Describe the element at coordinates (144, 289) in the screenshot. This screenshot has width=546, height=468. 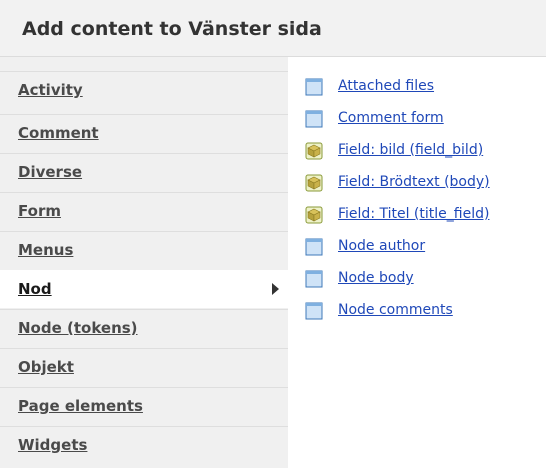
I see `category-item-nod: Nod` at that location.